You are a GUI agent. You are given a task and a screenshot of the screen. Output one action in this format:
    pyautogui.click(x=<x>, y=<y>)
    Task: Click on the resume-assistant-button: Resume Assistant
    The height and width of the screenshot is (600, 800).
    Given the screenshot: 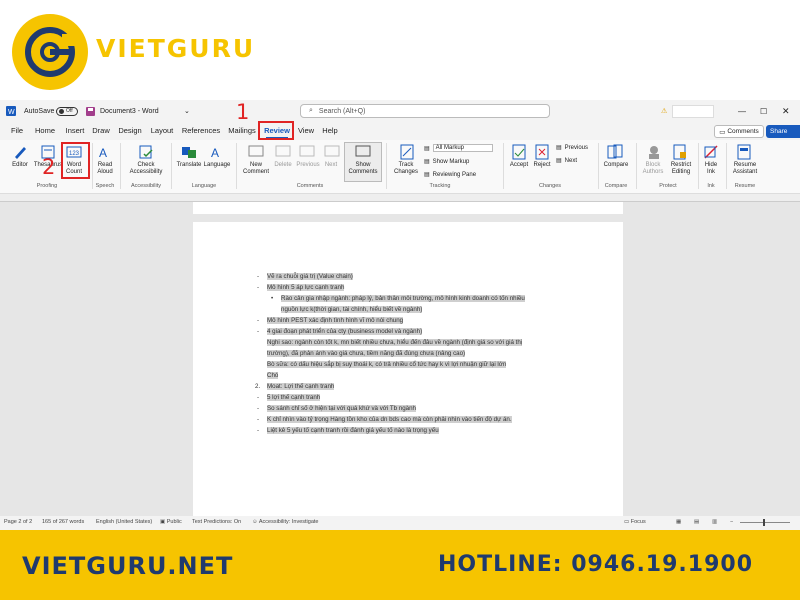 What is the action you would take?
    pyautogui.click(x=745, y=169)
    